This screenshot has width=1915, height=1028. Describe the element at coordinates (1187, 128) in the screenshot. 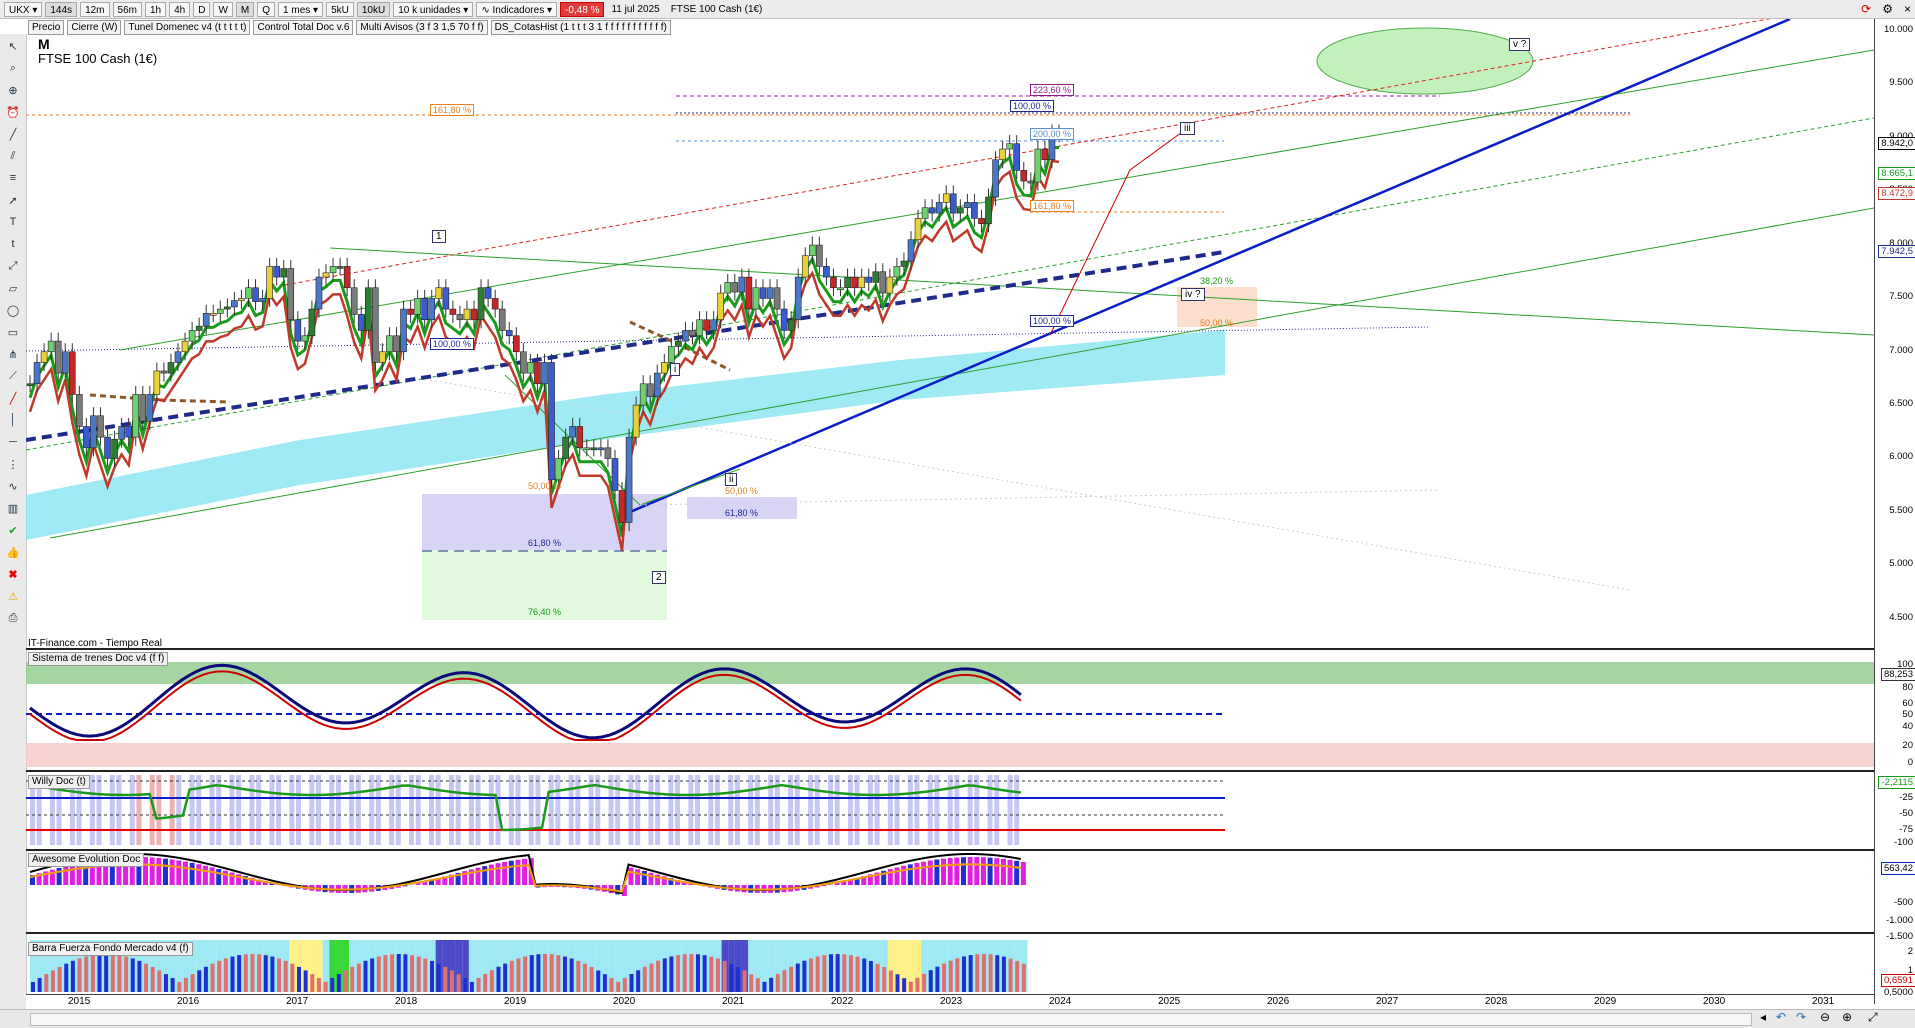

I see `wave-label: iii` at that location.